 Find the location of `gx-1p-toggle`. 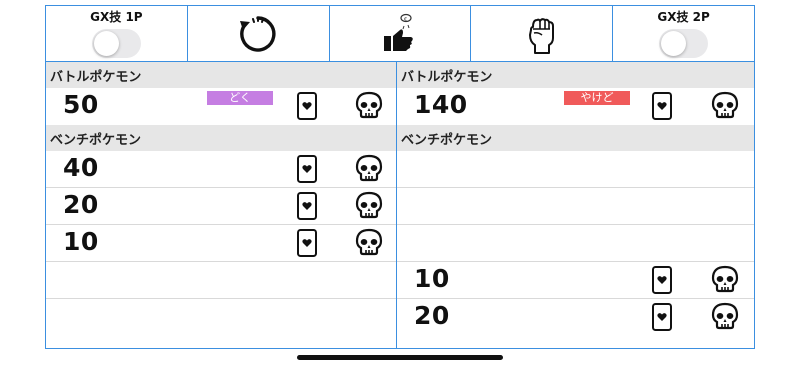

gx-1p-toggle is located at coordinates (116, 43).